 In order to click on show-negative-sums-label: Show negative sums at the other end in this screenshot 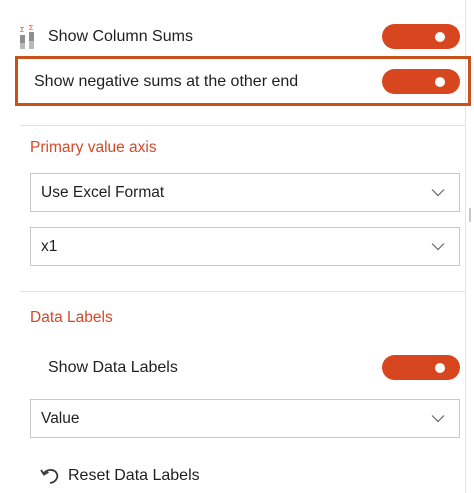, I will do `click(166, 81)`.